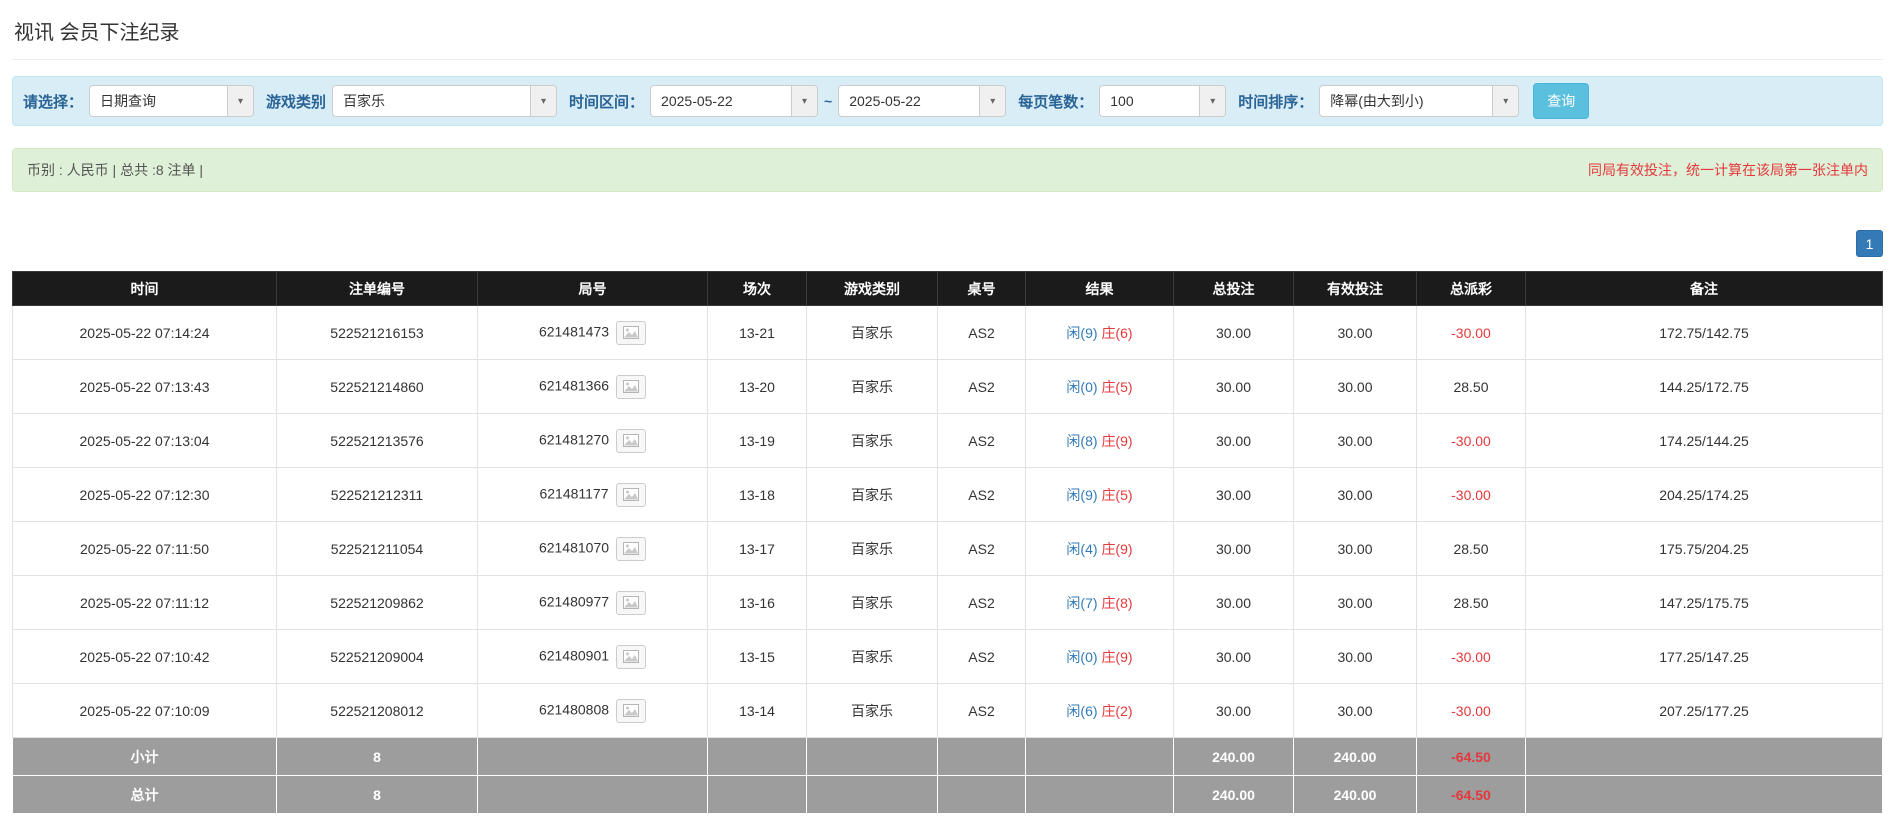  I want to click on cell-session: 13-20, so click(757, 386).